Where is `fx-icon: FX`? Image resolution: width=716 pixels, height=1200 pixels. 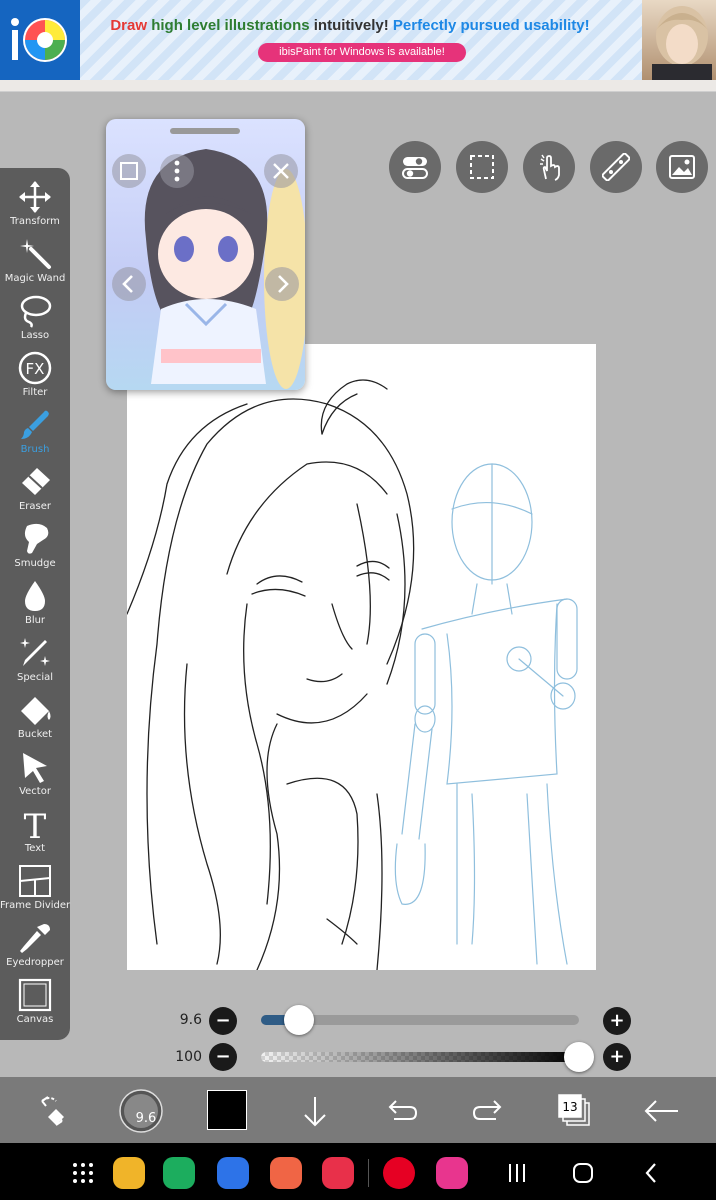
fx-icon: FX is located at coordinates (35, 368).